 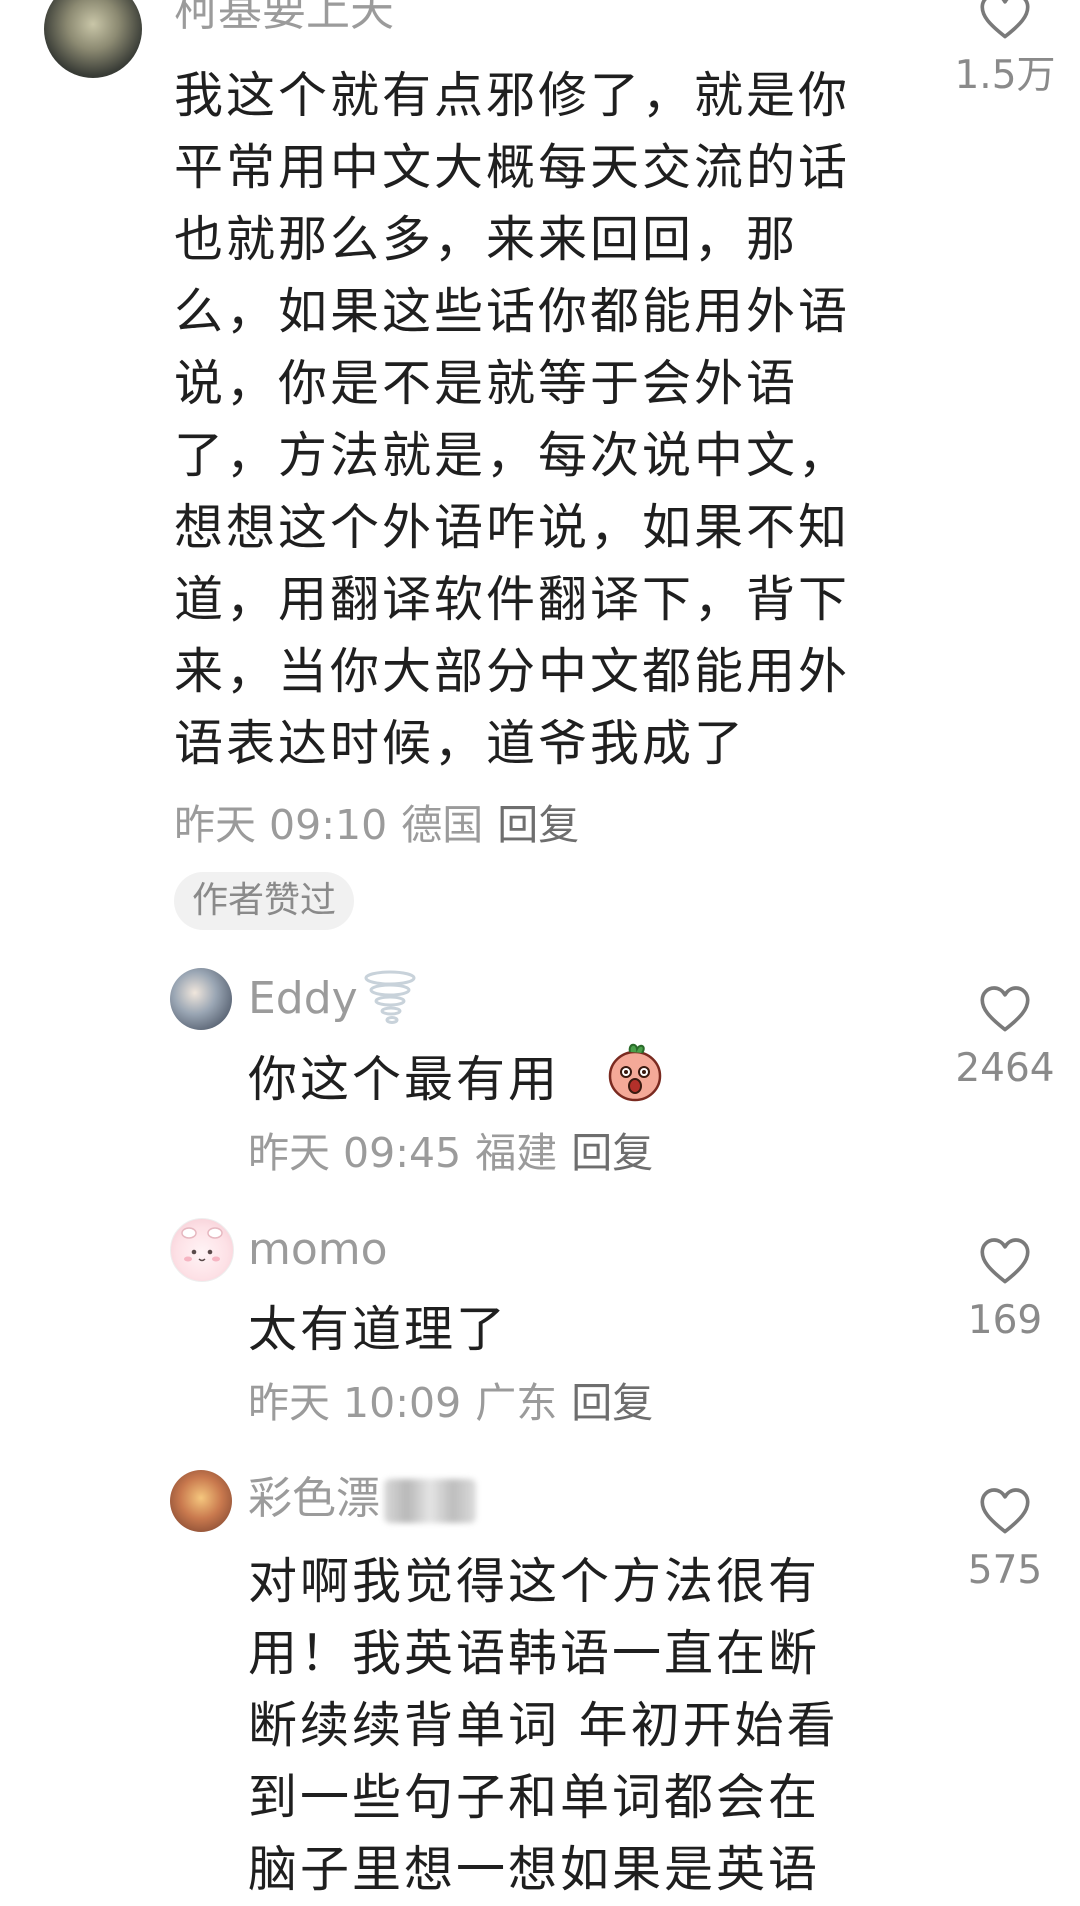 I want to click on comment-meta: 昨天 09:45 福建 回复, so click(x=450, y=1153).